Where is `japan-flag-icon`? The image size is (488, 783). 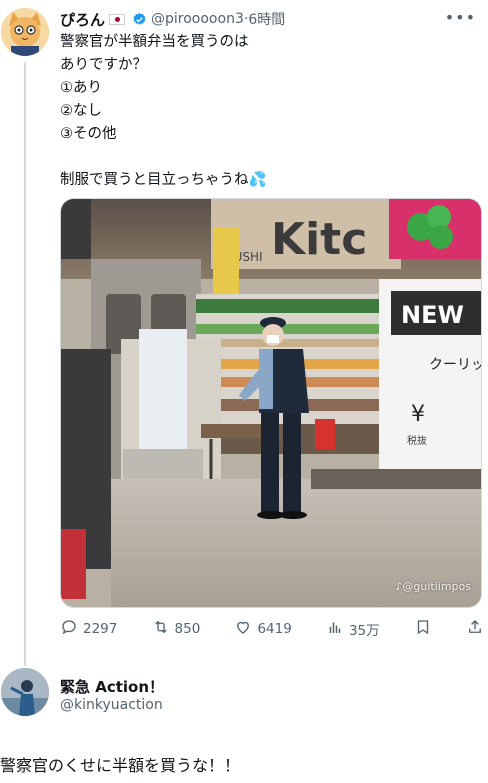
japan-flag-icon is located at coordinates (117, 19).